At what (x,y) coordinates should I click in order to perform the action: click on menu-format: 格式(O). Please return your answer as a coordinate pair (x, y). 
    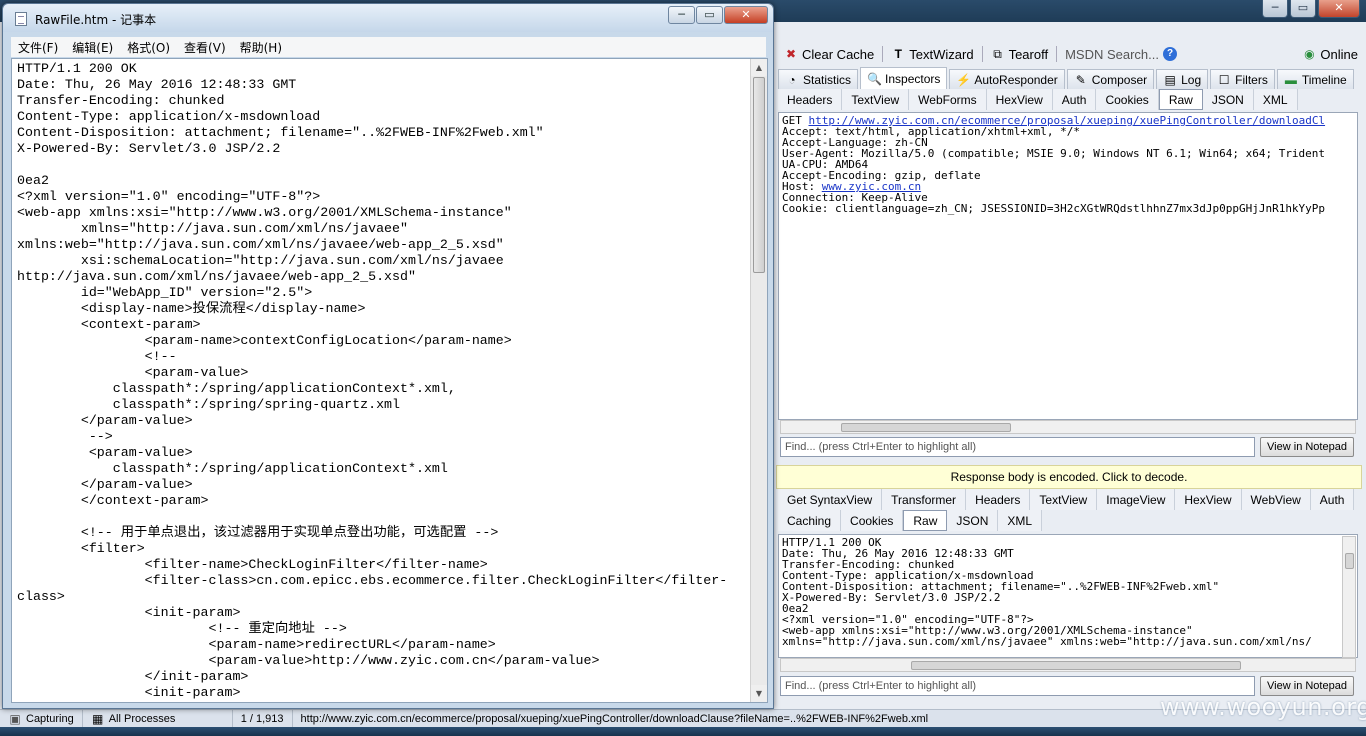
    Looking at the image, I should click on (148, 47).